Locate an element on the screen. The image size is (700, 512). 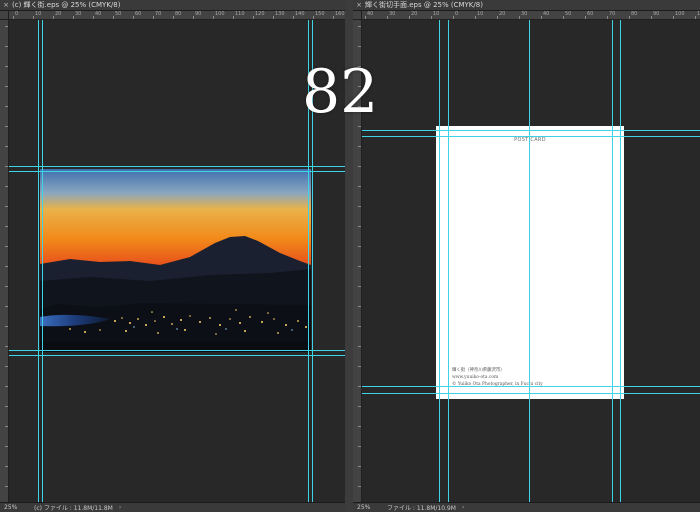
file-info: (c) ファイル : 11.8M/11.8M is located at coordinates (73, 508).